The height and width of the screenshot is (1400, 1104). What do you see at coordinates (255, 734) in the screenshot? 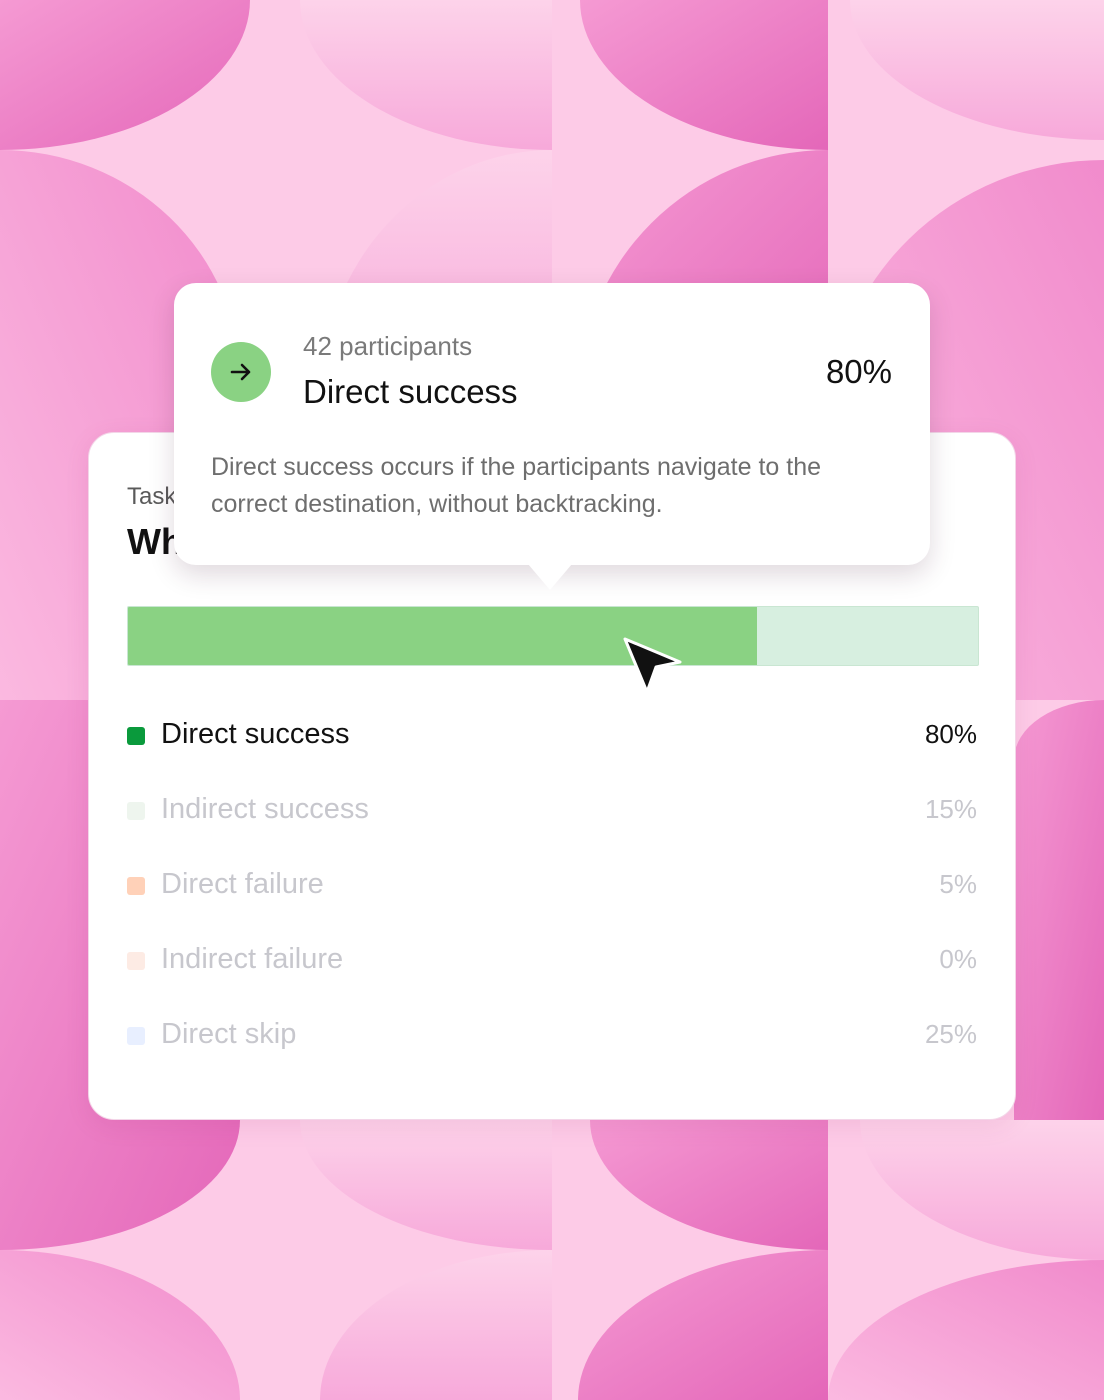
I see `legend-label: Direct success` at bounding box center [255, 734].